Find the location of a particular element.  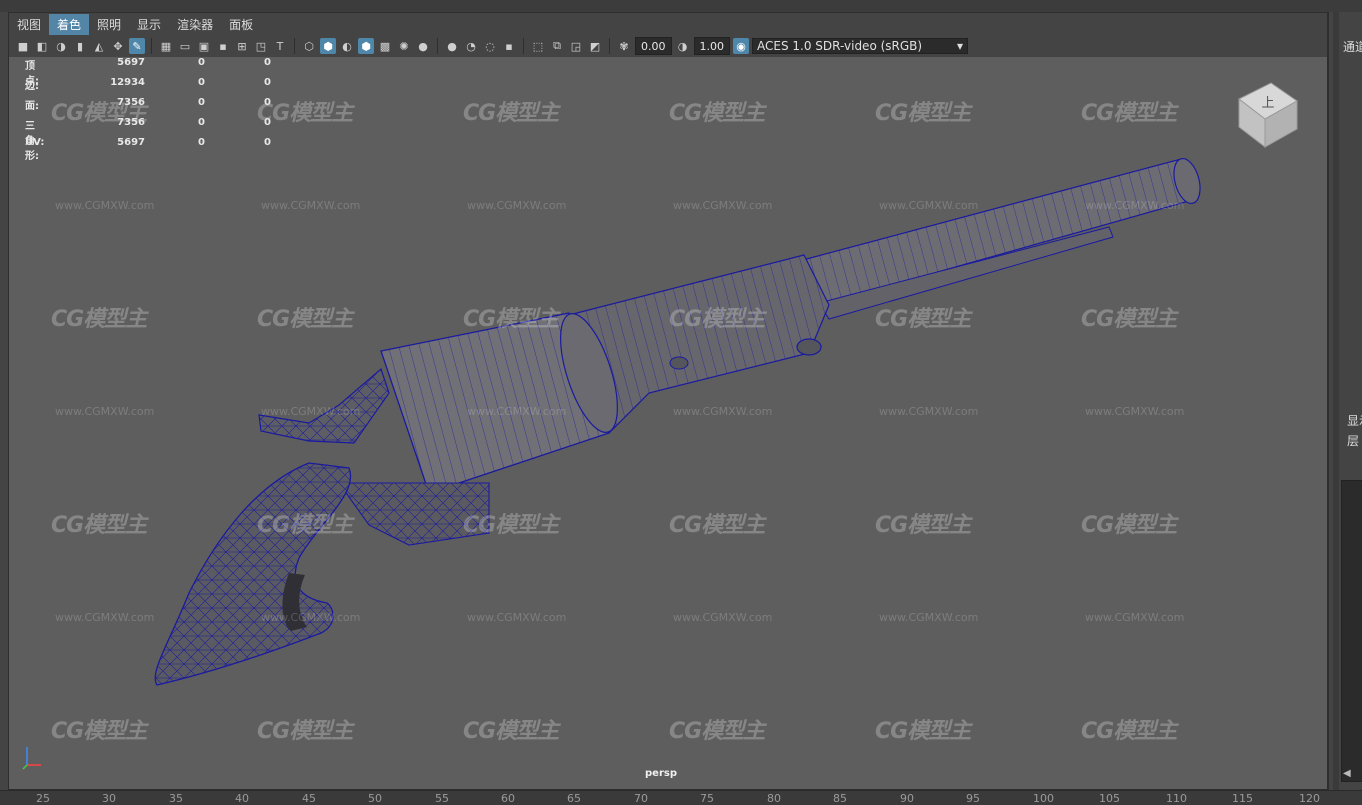

ruler-tick: 65 is located at coordinates (574, 798).